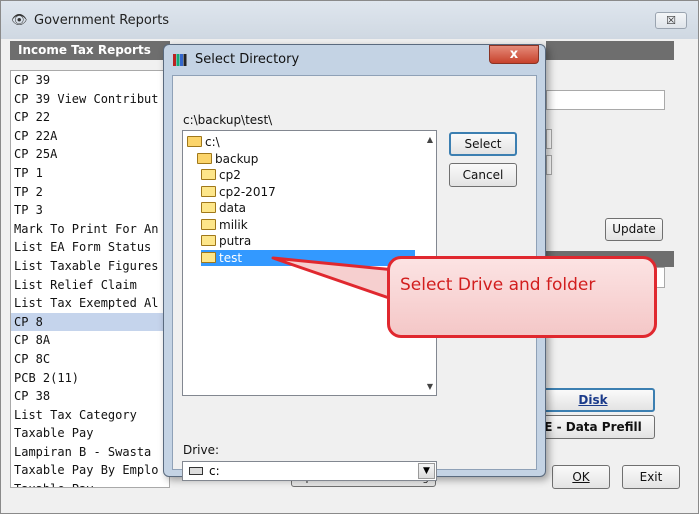  I want to click on select-button: Select, so click(483, 144).